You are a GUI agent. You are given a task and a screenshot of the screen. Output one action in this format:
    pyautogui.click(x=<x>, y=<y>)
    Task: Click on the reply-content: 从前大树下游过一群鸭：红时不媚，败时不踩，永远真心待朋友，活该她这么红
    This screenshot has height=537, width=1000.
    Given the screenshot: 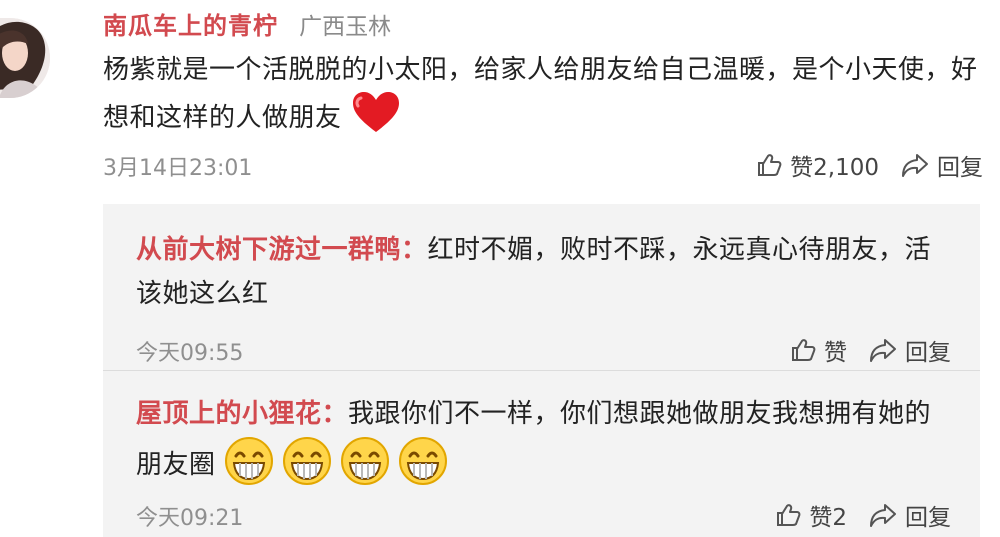 What is the action you would take?
    pyautogui.click(x=546, y=272)
    